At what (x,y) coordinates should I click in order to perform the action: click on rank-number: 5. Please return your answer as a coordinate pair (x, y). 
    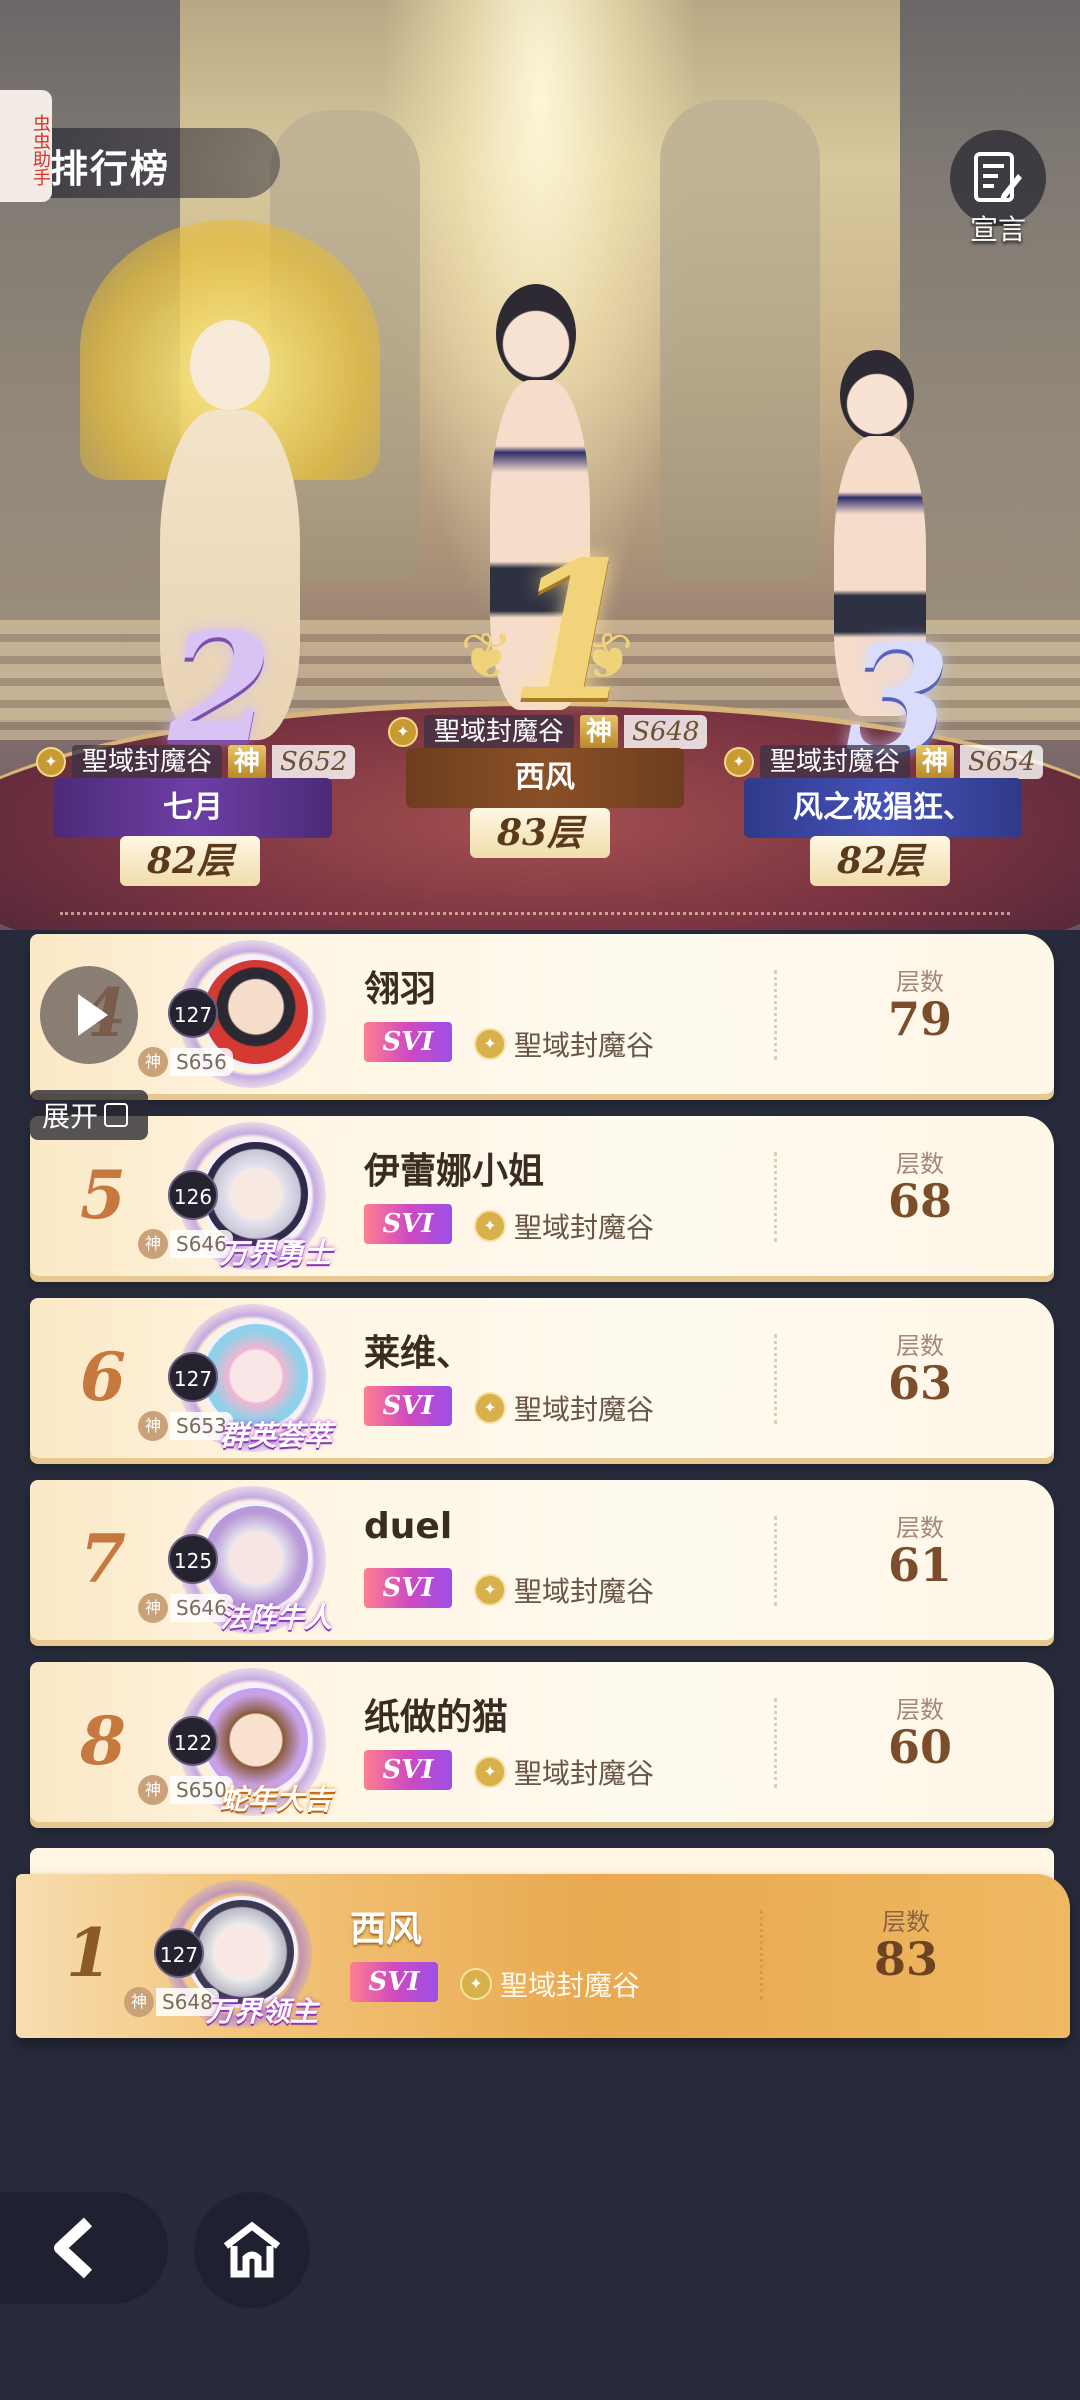
    Looking at the image, I should click on (103, 1195).